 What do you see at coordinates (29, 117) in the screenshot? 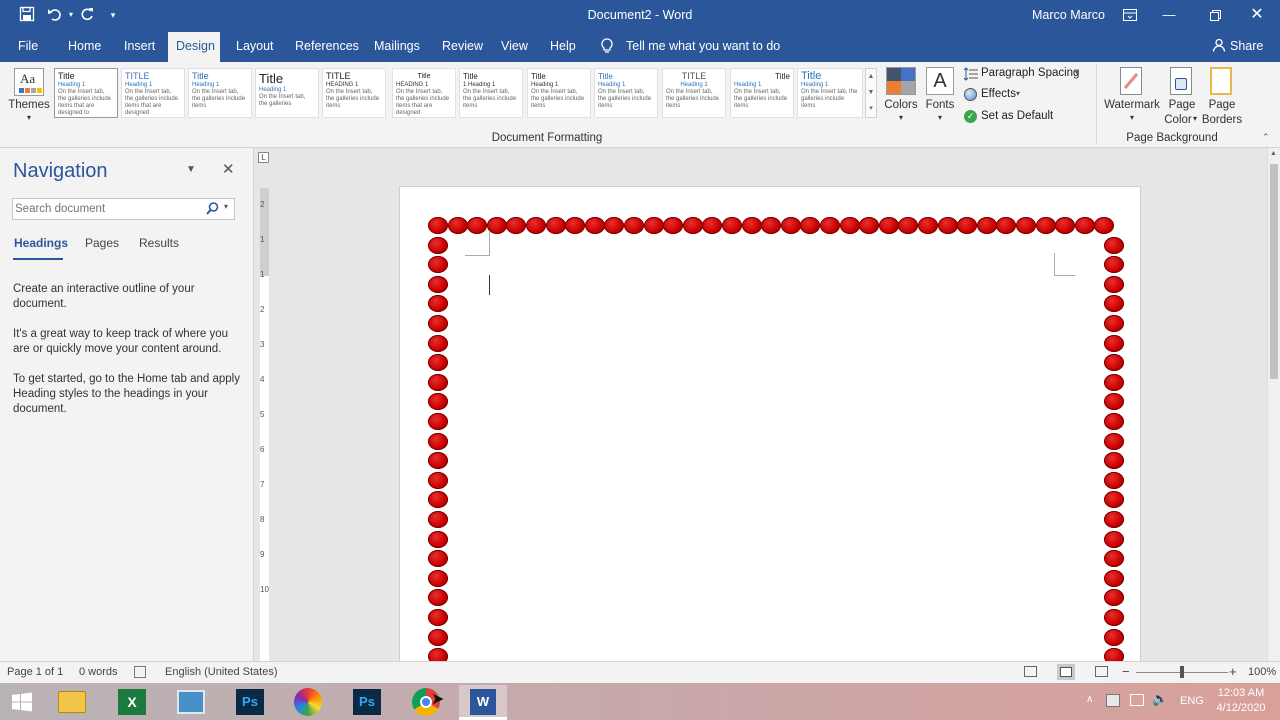
I see `themes-dropdown-icon: ▾` at bounding box center [29, 117].